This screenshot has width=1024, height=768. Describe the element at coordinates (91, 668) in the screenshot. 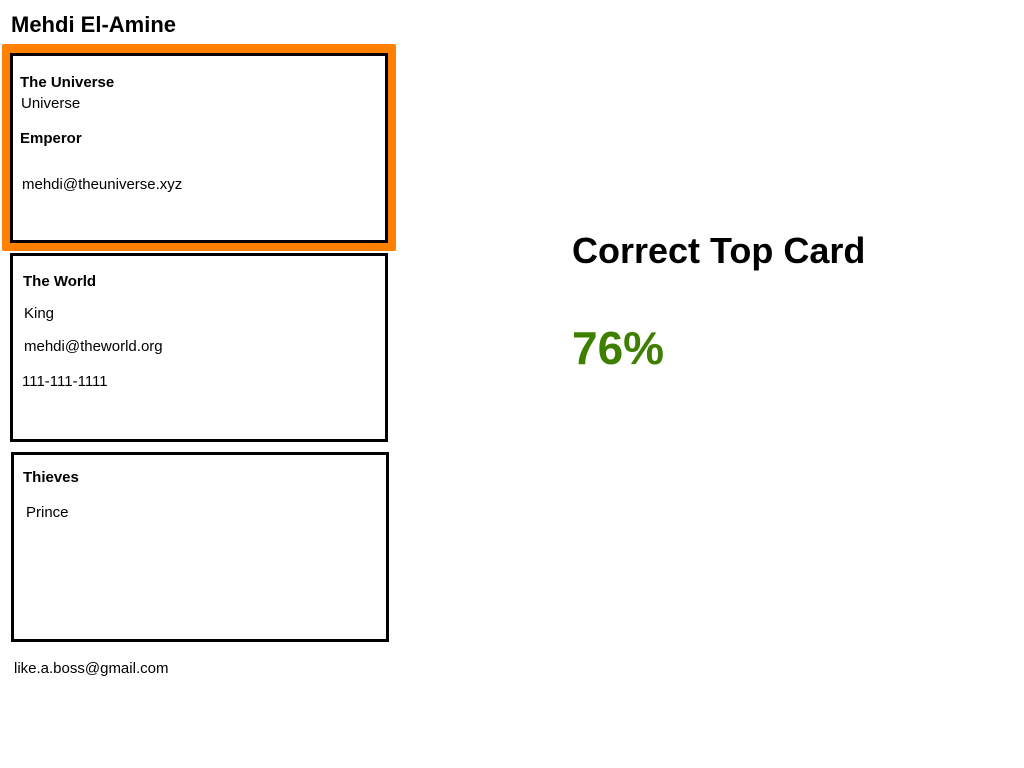

I see `footer-email: like.a.boss@gmail.com` at that location.